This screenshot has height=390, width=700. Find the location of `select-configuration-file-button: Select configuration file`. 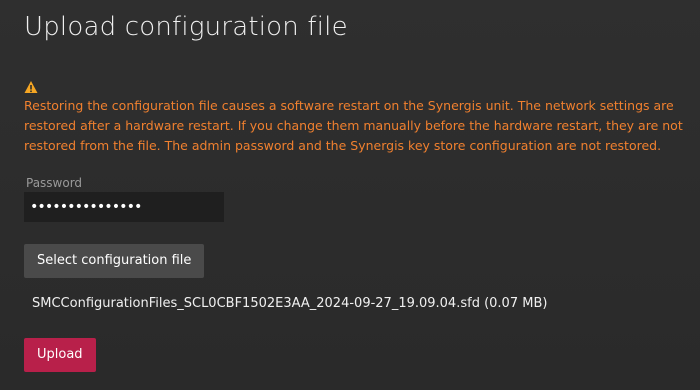

select-configuration-file-button: Select configuration file is located at coordinates (114, 261).